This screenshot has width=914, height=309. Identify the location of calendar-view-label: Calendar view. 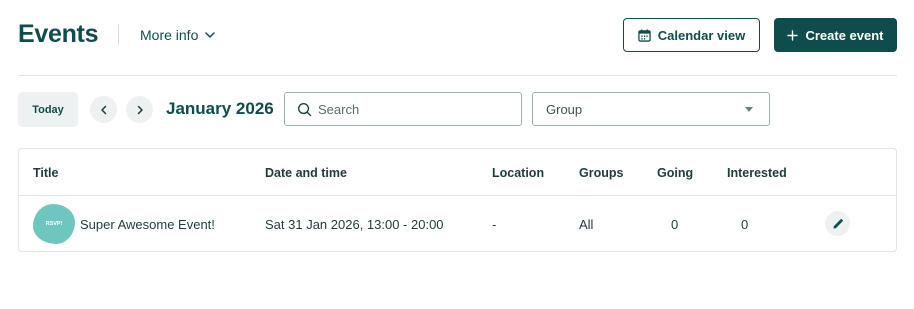
(701, 35).